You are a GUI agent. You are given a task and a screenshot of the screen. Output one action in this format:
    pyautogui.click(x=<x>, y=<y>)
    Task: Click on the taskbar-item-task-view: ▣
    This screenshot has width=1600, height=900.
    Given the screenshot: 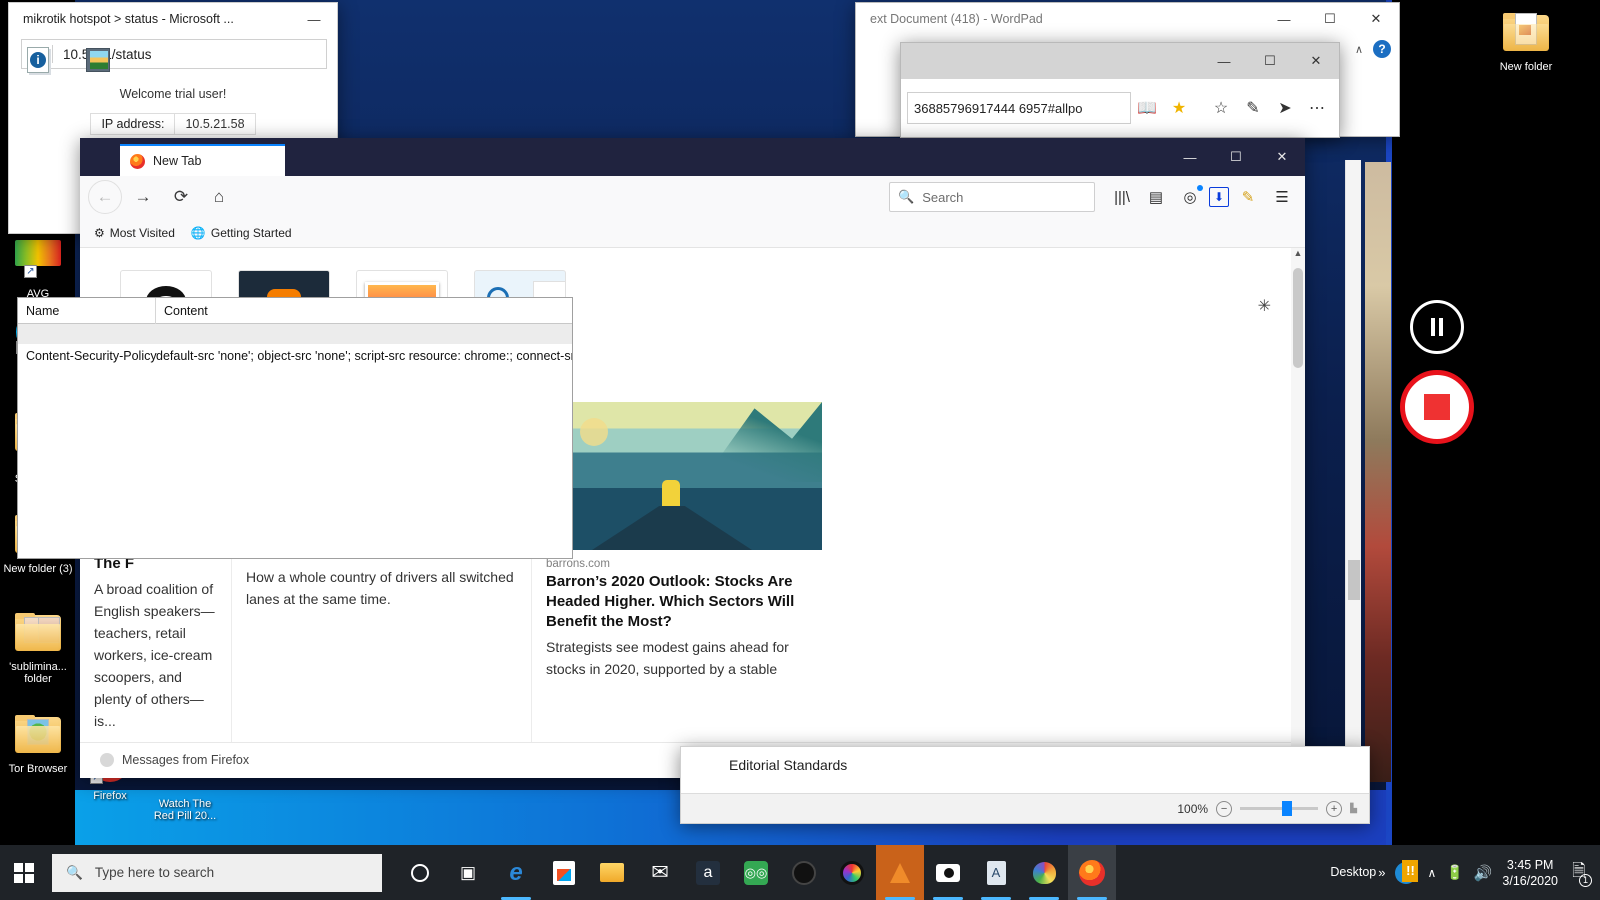 What is the action you would take?
    pyautogui.click(x=468, y=872)
    